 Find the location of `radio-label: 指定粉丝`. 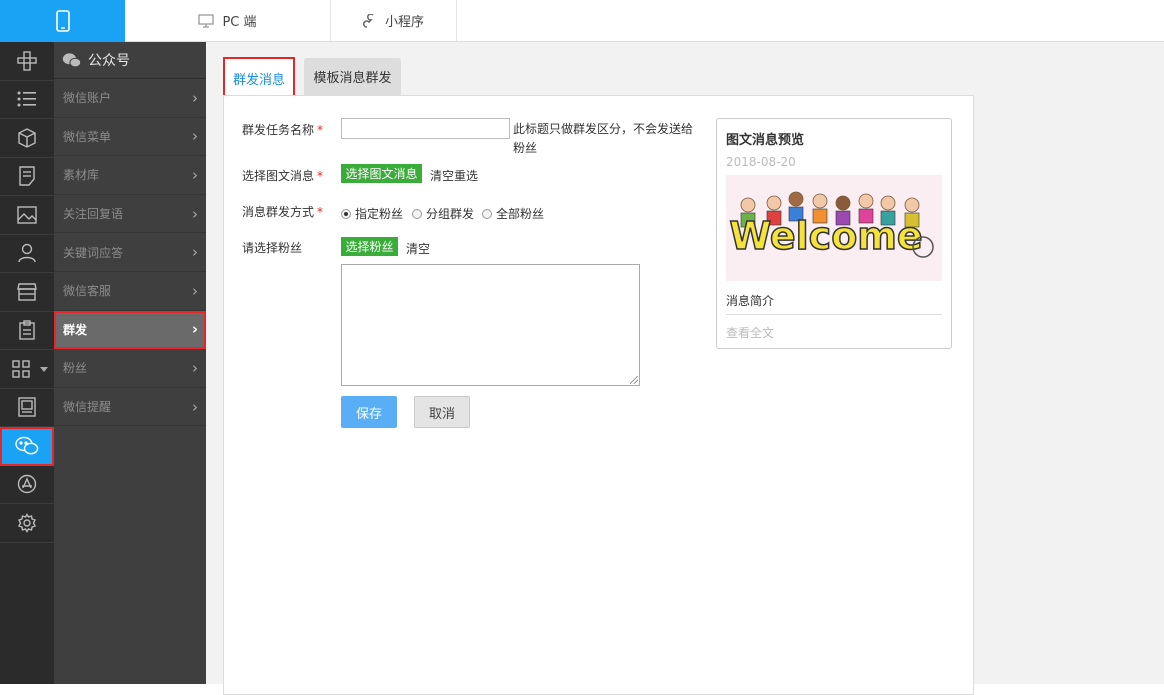

radio-label: 指定粉丝 is located at coordinates (379, 214).